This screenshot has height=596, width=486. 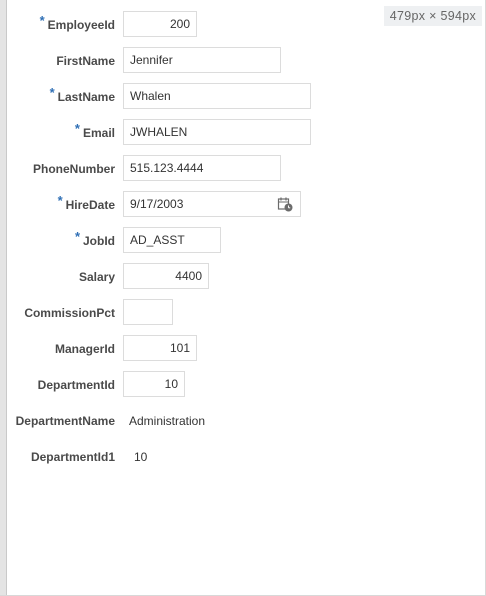 I want to click on department-id1-label: DepartmentId1, so click(x=72, y=457).